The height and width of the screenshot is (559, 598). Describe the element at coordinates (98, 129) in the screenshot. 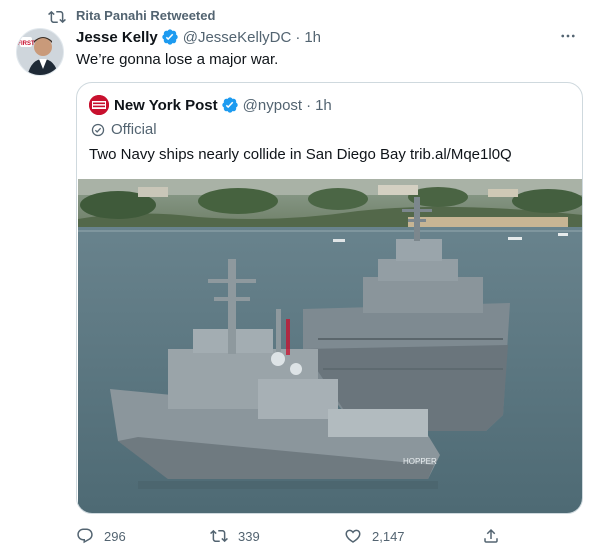

I see `official-check-icon` at that location.